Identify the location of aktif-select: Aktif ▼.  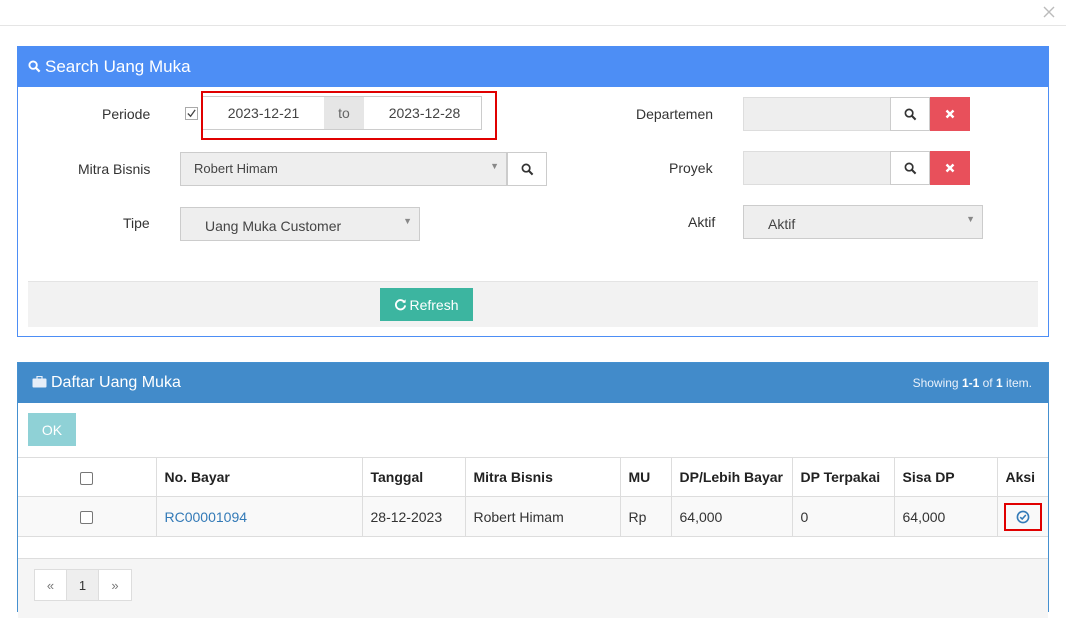
(863, 222).